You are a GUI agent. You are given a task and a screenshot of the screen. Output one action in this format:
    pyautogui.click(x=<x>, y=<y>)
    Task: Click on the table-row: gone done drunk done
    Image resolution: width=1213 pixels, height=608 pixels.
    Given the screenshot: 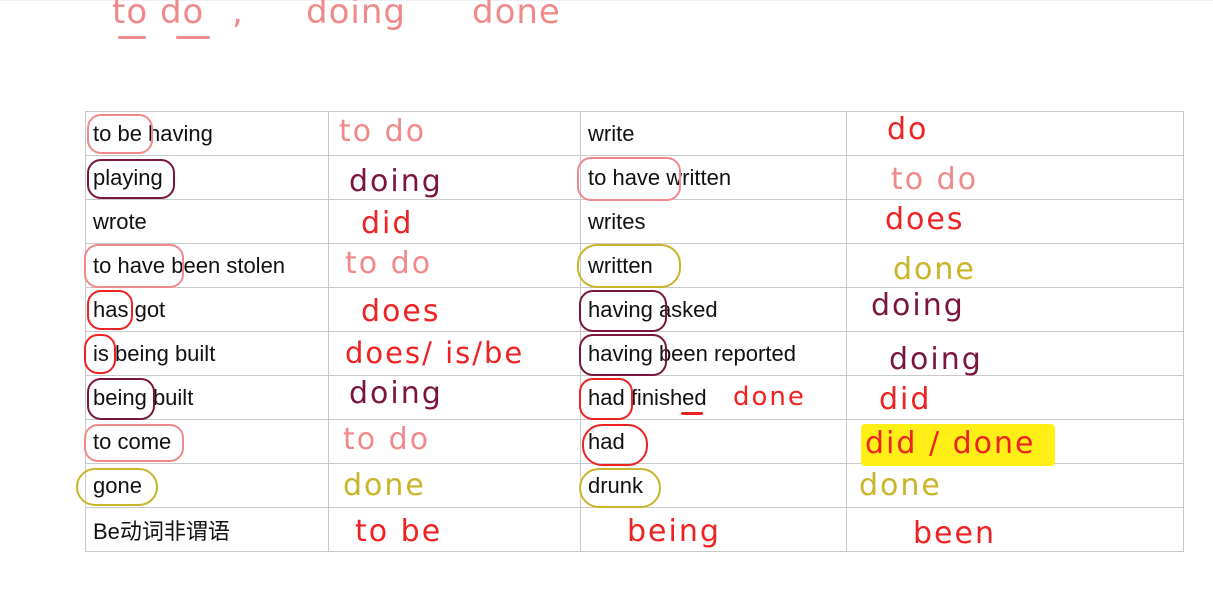 What is the action you would take?
    pyautogui.click(x=630, y=485)
    